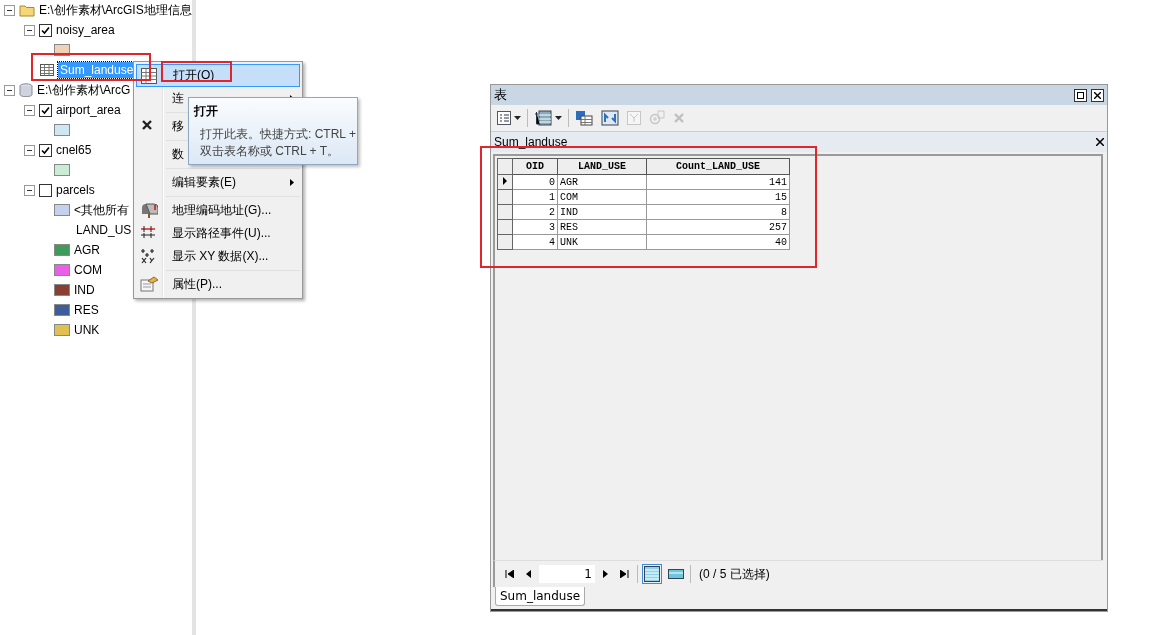 The image size is (1170, 635). Describe the element at coordinates (87, 250) in the screenshot. I see `legend-label: AGR` at that location.